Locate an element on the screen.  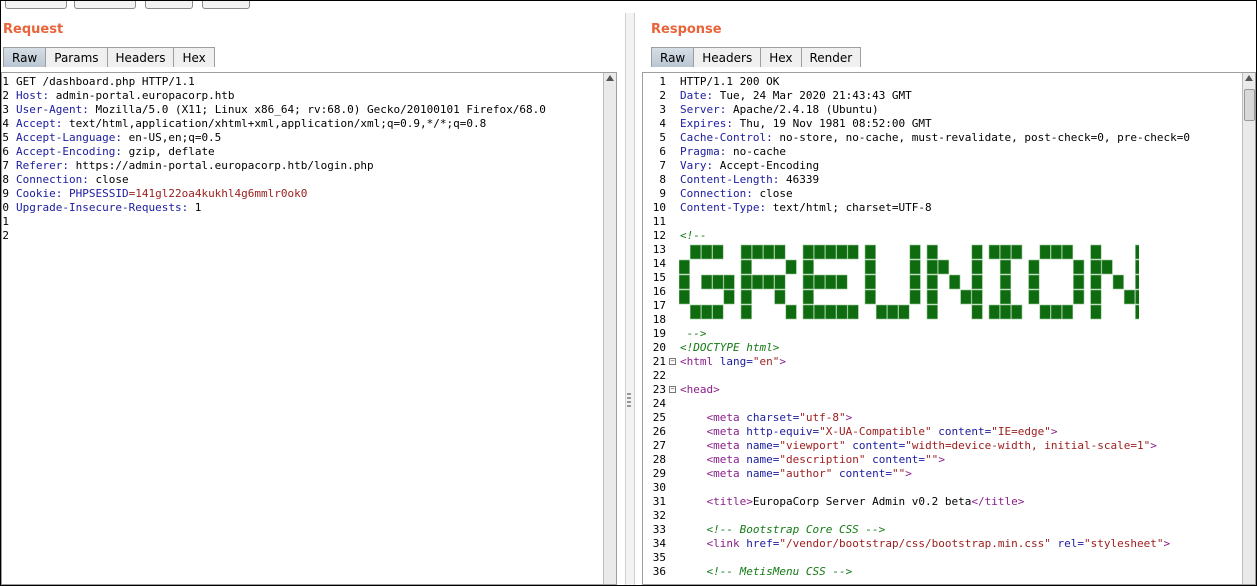
code-line: 5 Accept-Language: en-US,en;q=0.5 is located at coordinates (111, 138).